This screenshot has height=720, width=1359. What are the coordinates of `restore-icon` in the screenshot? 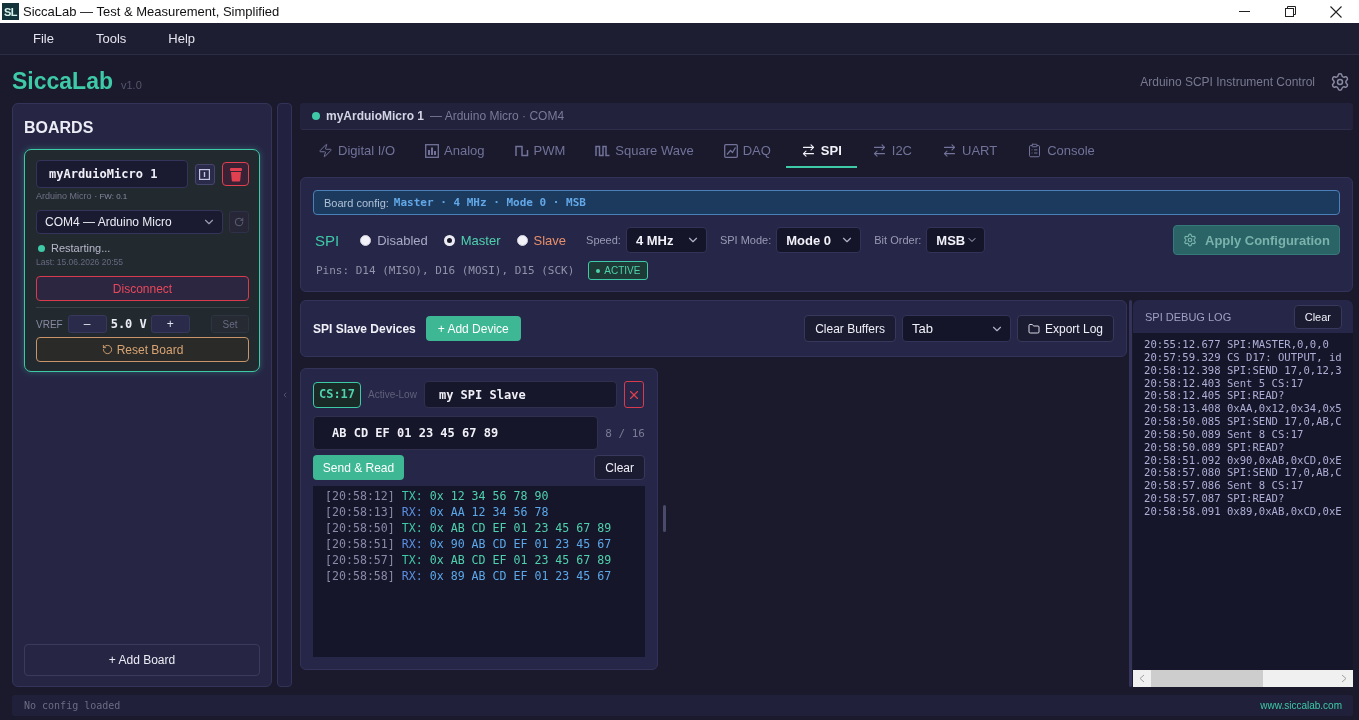 It's located at (1290, 11).